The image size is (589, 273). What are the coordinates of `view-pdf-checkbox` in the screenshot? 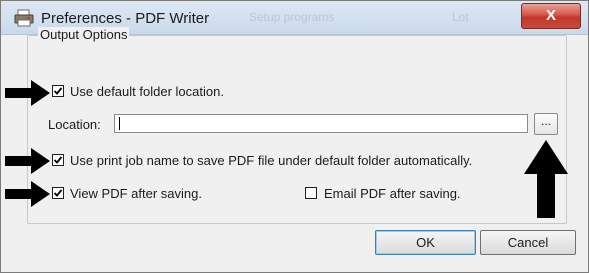 It's located at (58, 193).